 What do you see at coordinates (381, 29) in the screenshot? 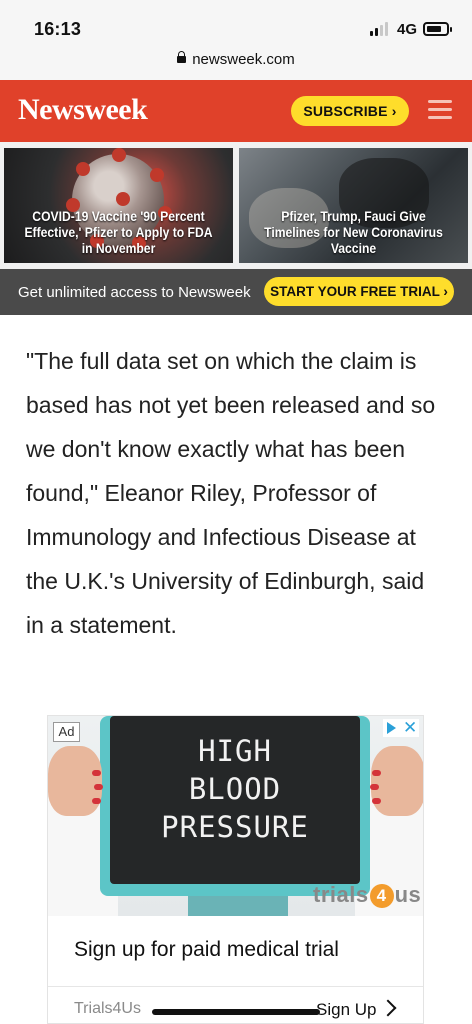
I see `signal-icon` at bounding box center [381, 29].